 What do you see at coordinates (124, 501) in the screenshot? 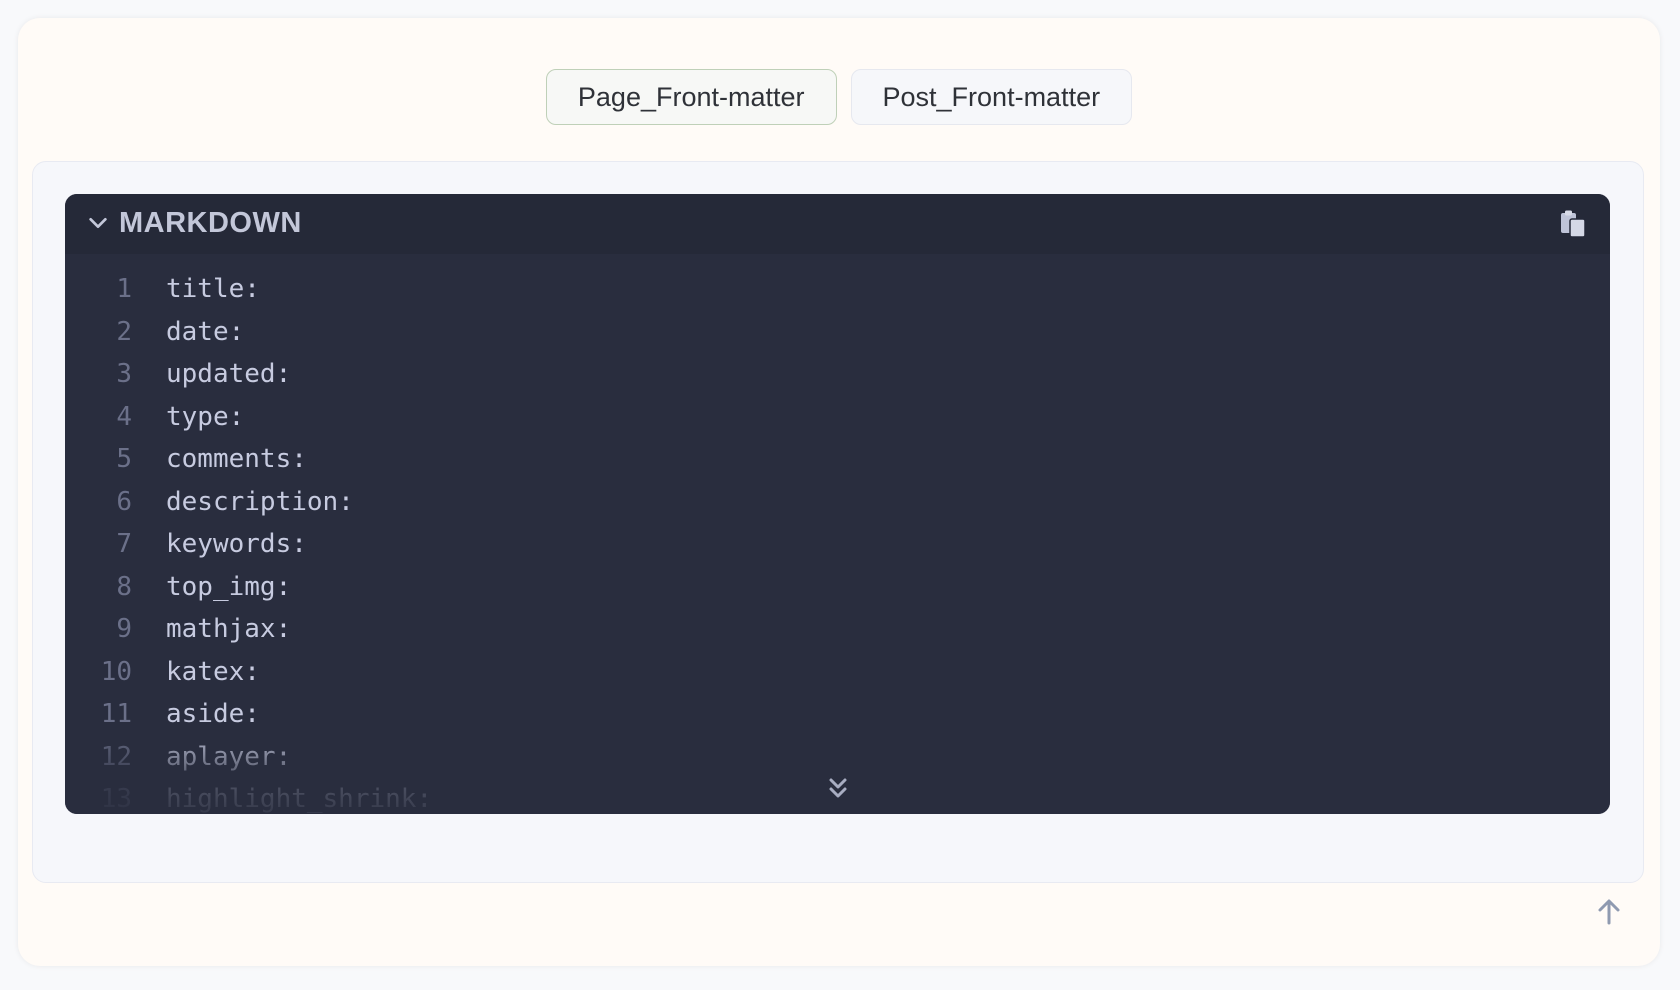
I see `line-number: 6` at bounding box center [124, 501].